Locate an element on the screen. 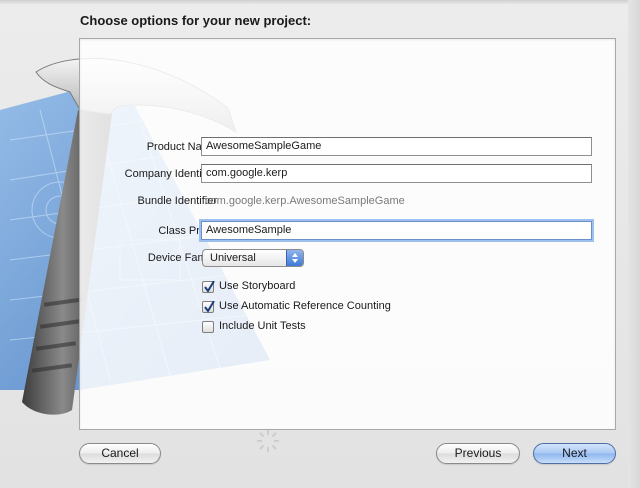 The height and width of the screenshot is (488, 640). company-identifier-field: com.google.kerp is located at coordinates (396, 173).